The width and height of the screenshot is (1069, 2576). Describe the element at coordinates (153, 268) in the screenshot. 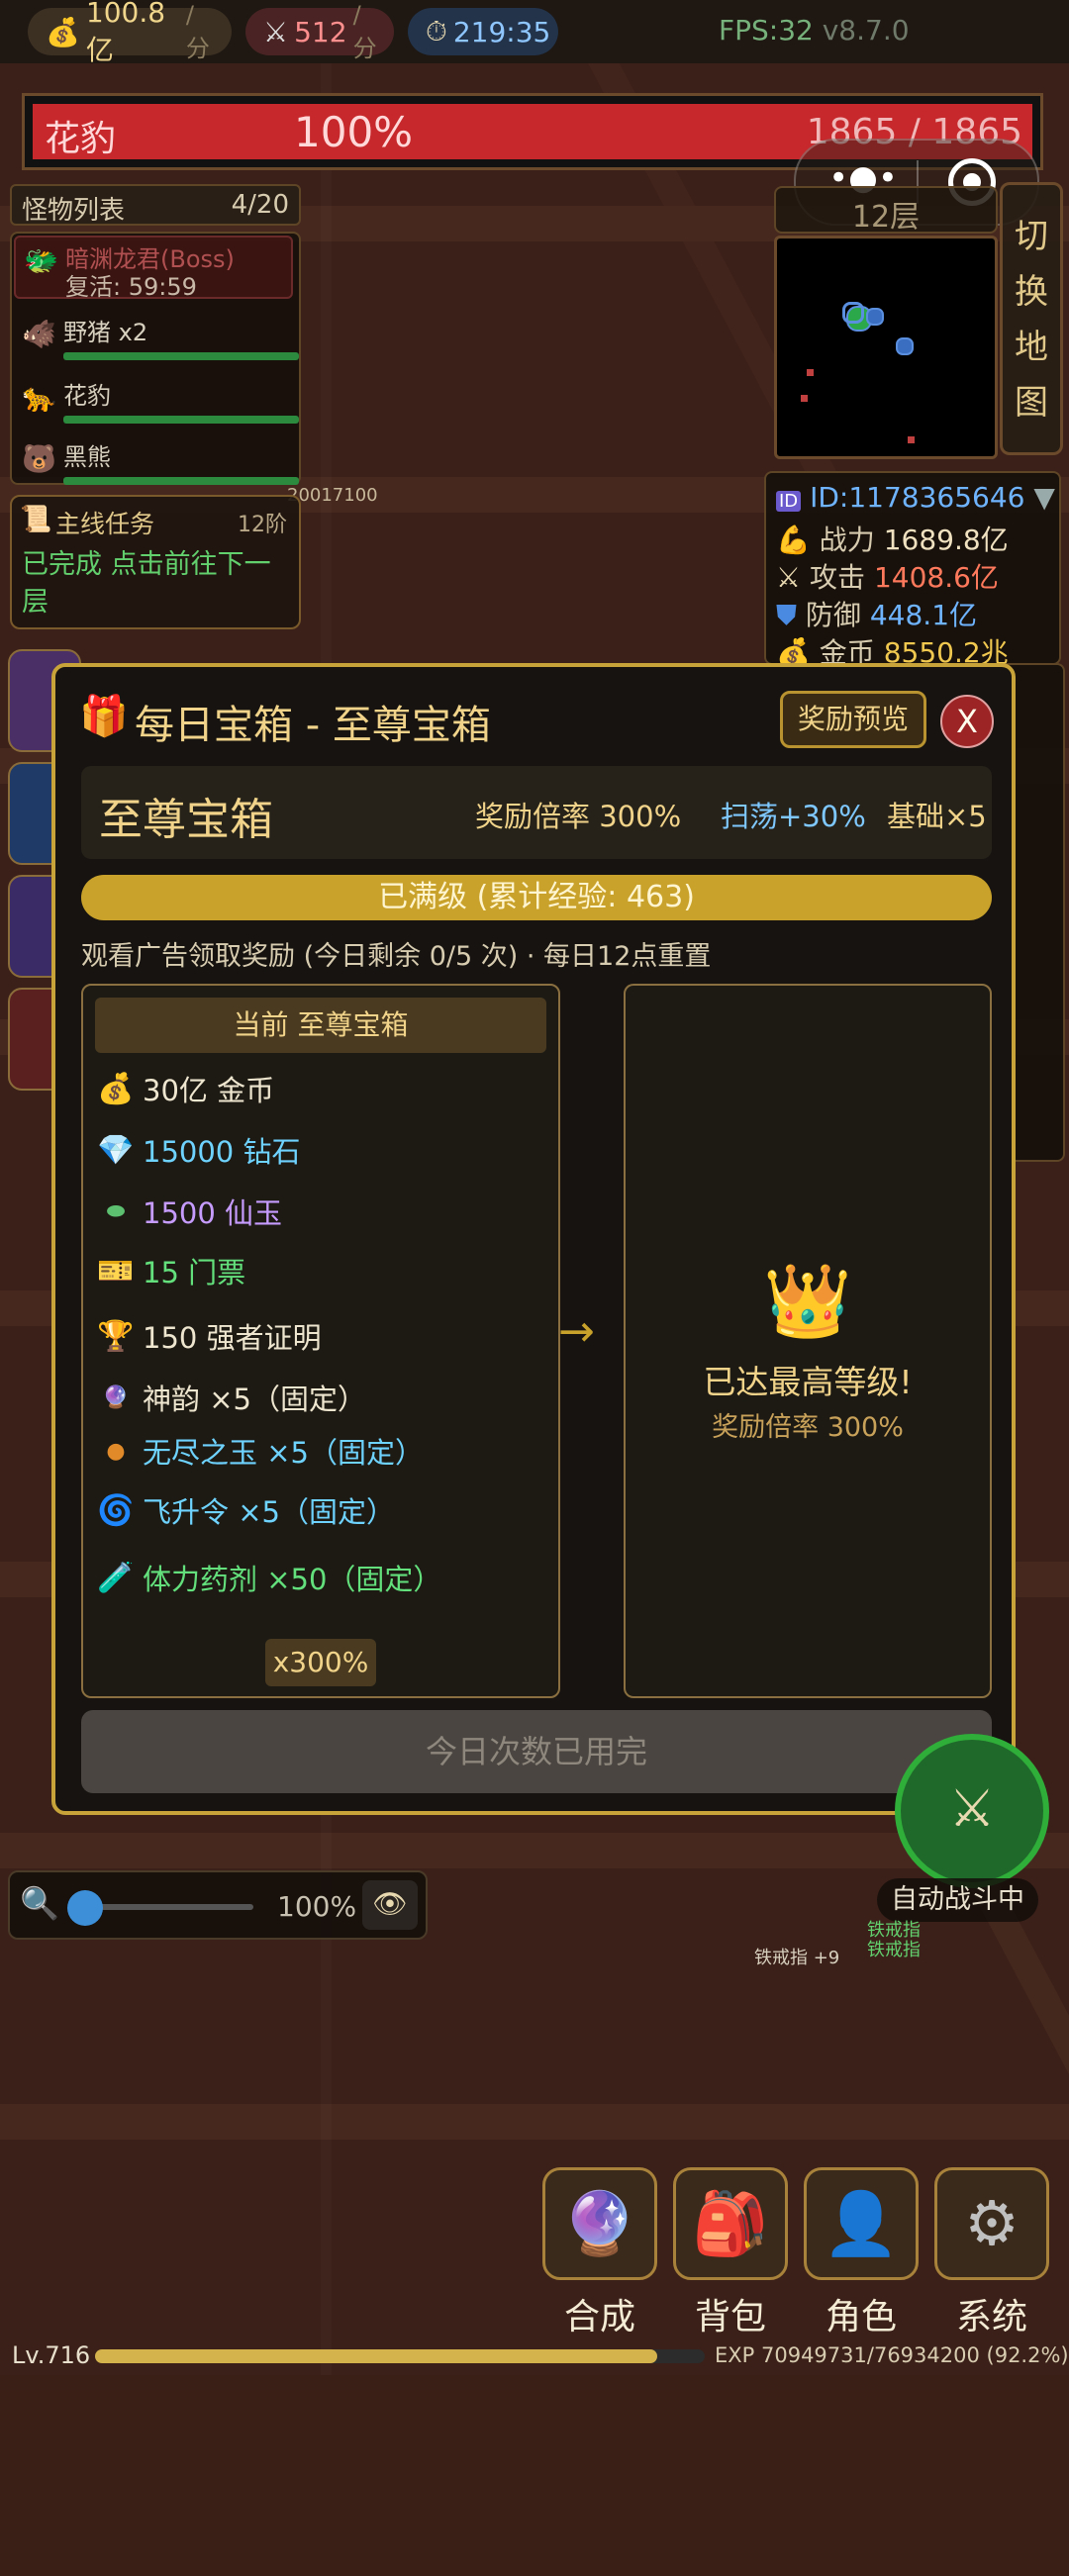

I see `monster-row-boss: 🐲 暗渊龙君(Boss) 复活: 59:59` at that location.